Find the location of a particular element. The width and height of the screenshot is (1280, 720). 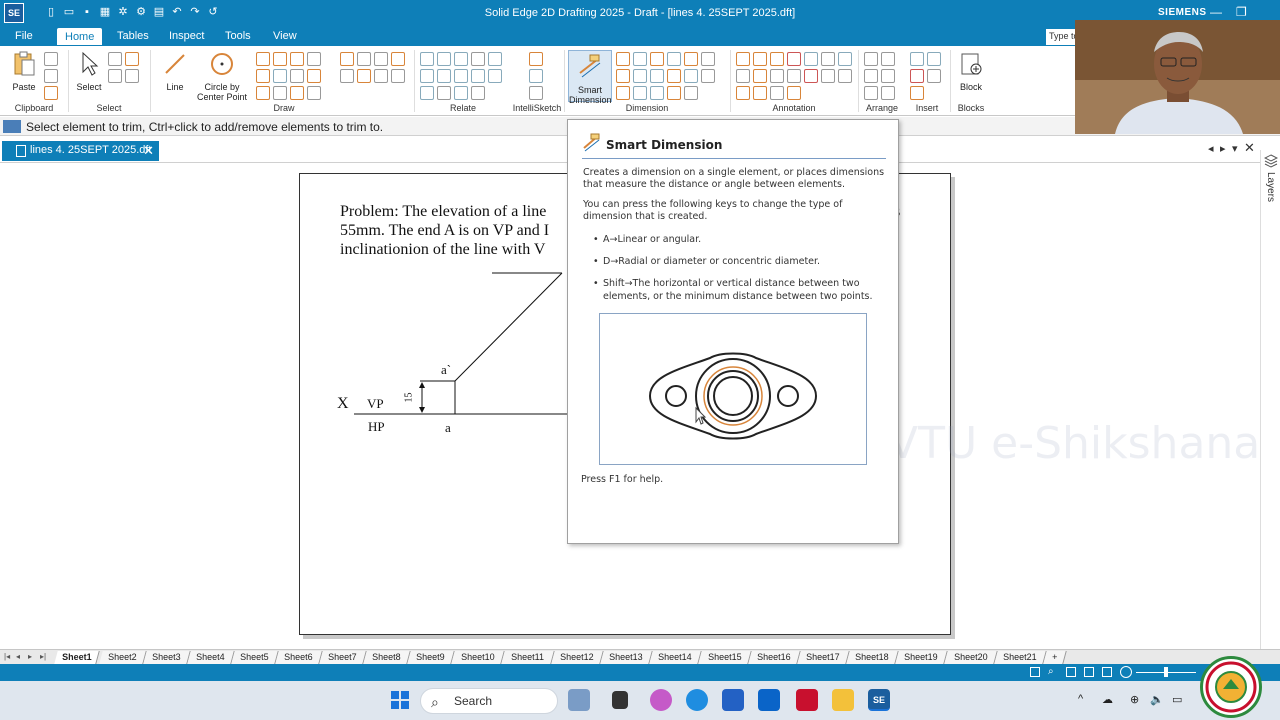

mirror-icon is located at coordinates (297, 93).